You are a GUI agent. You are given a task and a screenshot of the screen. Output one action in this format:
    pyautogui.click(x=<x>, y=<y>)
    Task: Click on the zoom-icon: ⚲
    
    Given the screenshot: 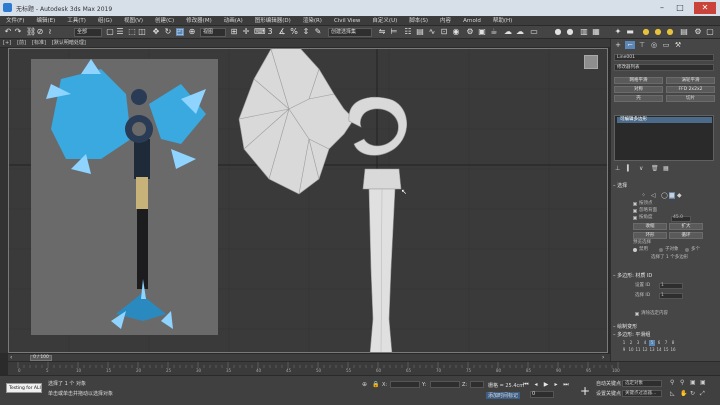 What is the action you would take?
    pyautogui.click(x=672, y=382)
    